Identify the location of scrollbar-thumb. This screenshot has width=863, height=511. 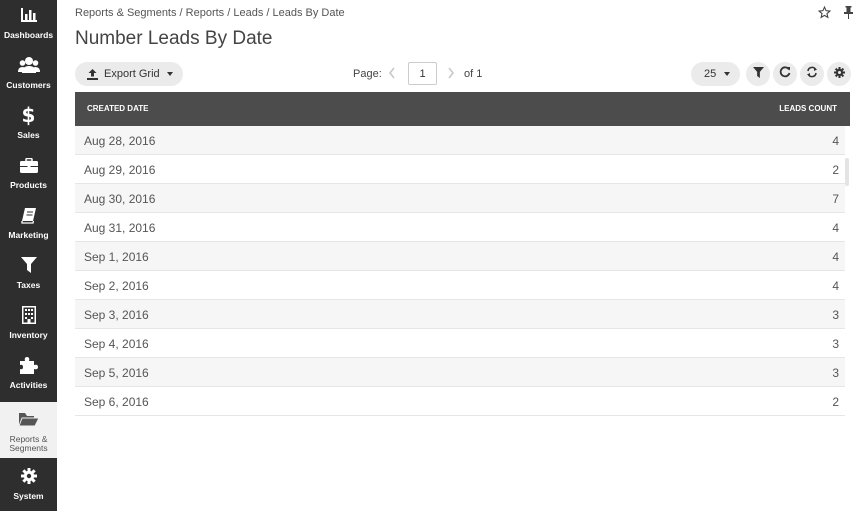
(847, 172).